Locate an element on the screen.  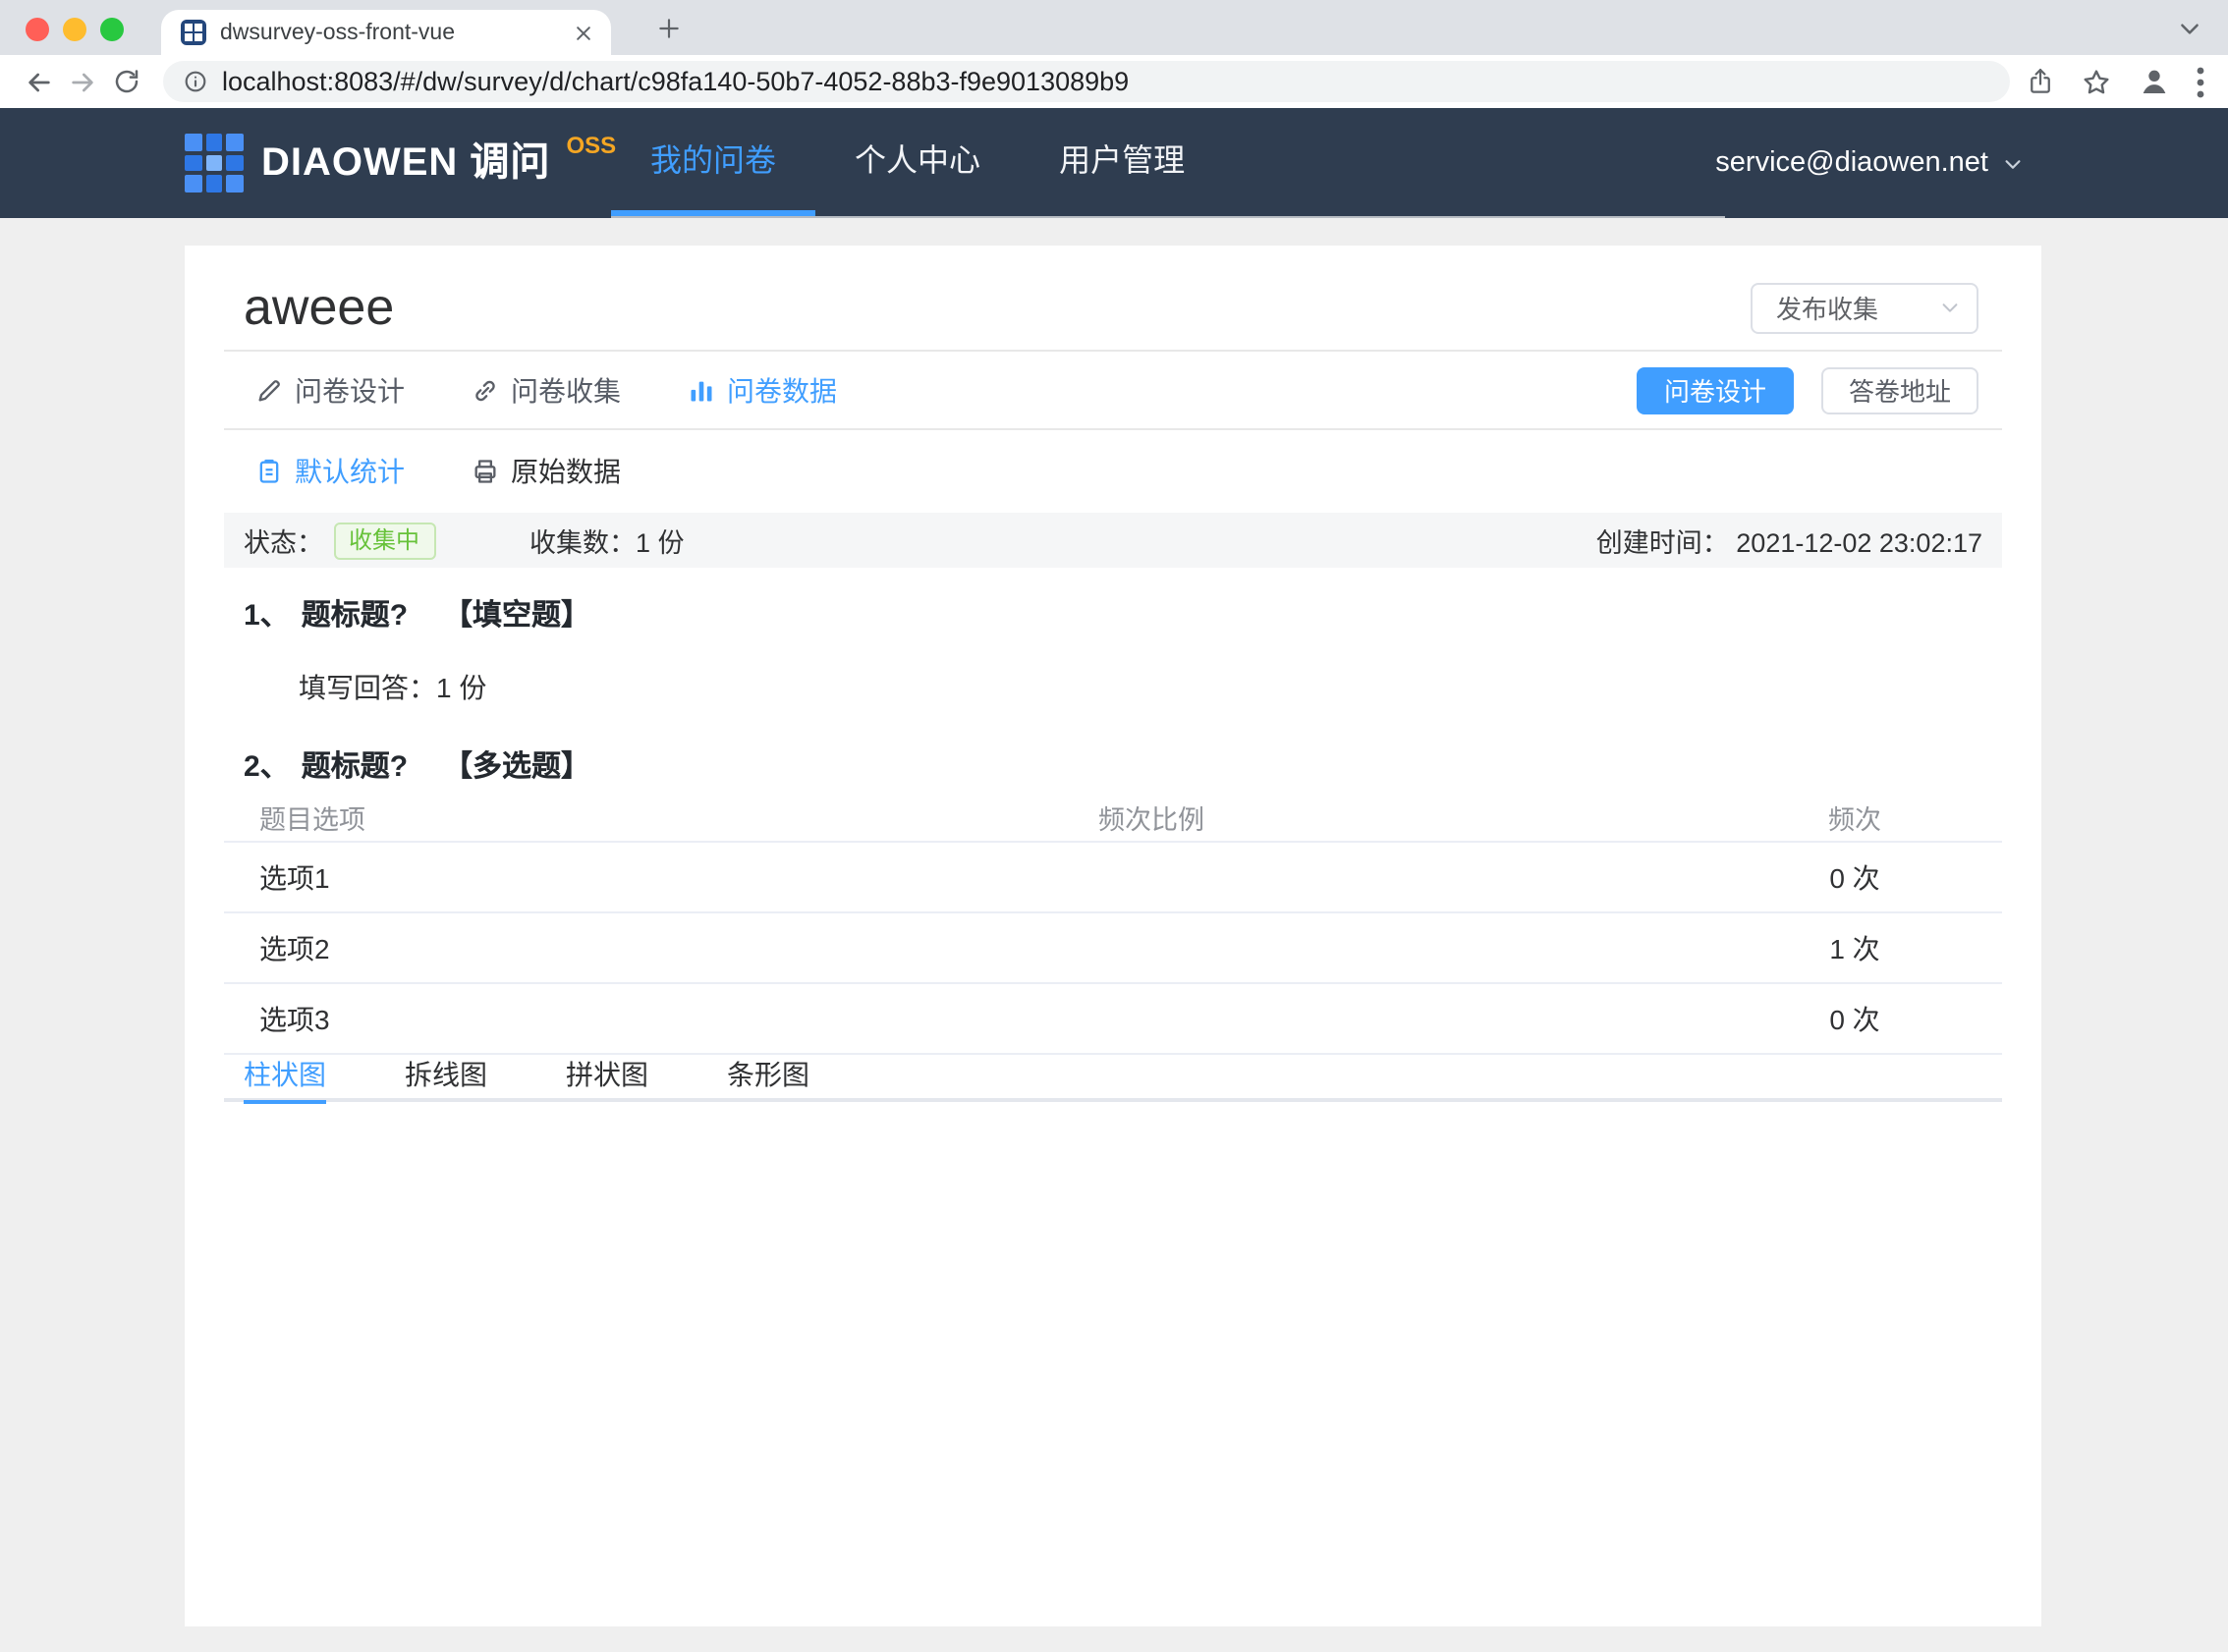
options-table: 题目选项 频次比例 频次 选项1 0.00% 0 次 选项2 is located at coordinates (1113, 923).